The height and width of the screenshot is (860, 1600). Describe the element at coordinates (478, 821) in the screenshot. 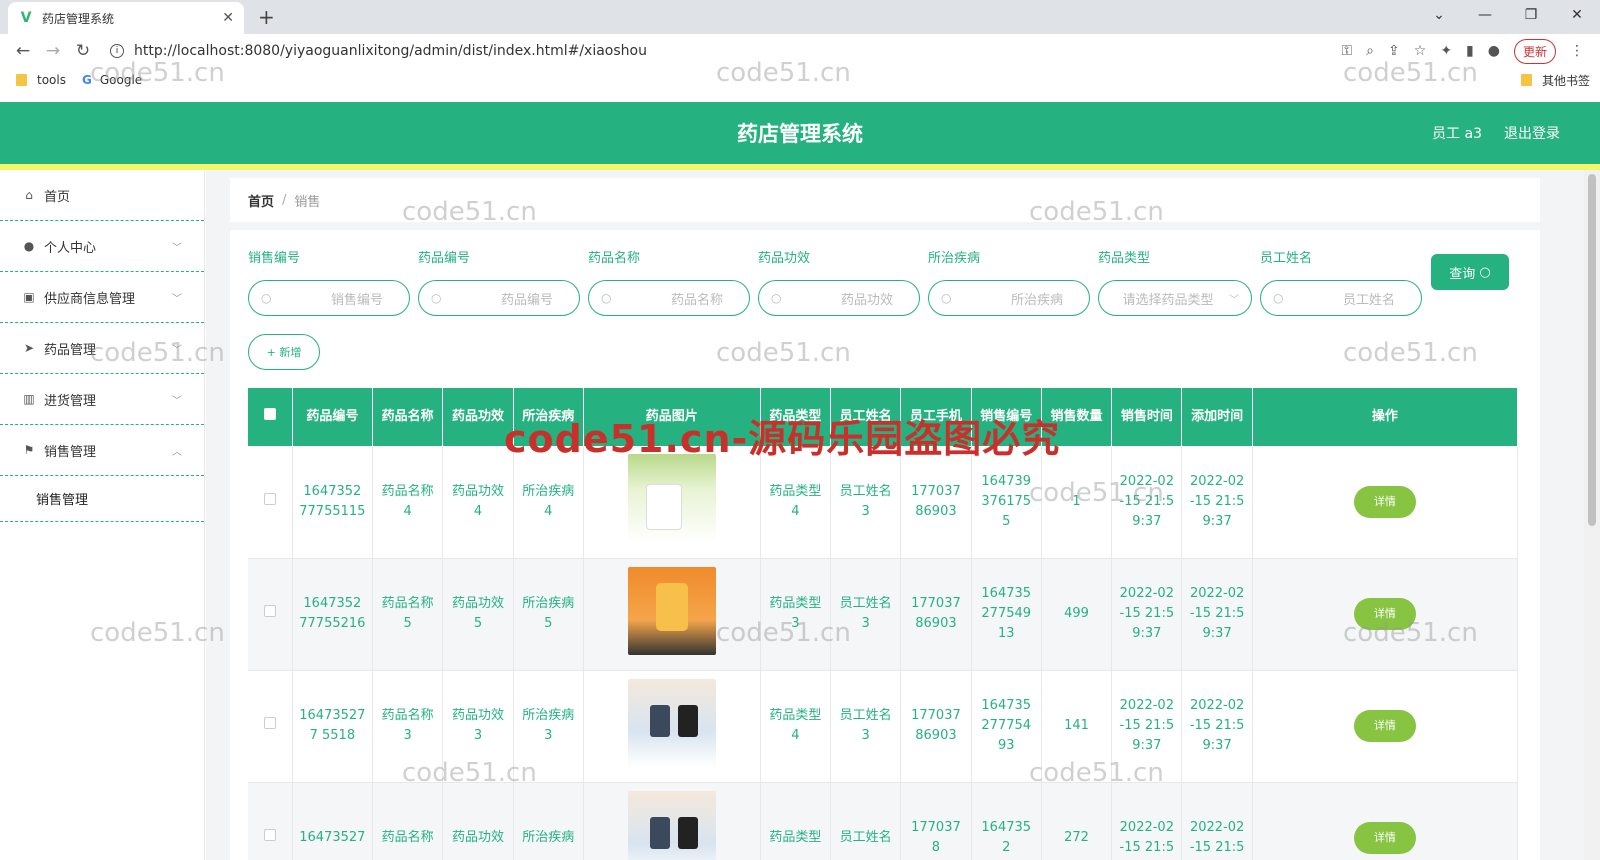

I see `table-cell: 药品功效` at that location.